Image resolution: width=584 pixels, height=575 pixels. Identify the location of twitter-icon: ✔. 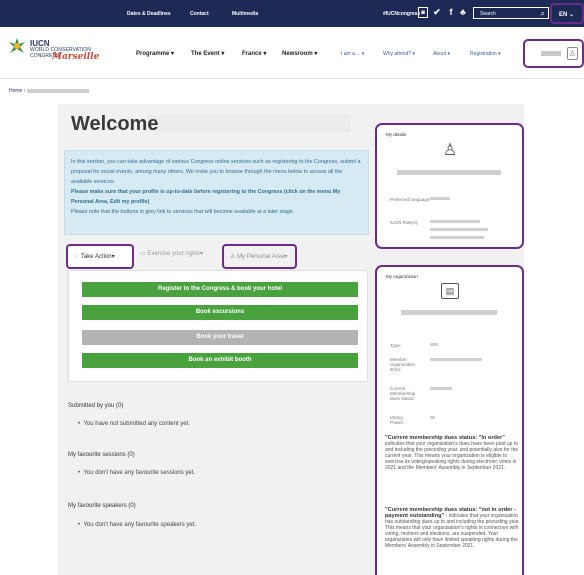
(437, 12).